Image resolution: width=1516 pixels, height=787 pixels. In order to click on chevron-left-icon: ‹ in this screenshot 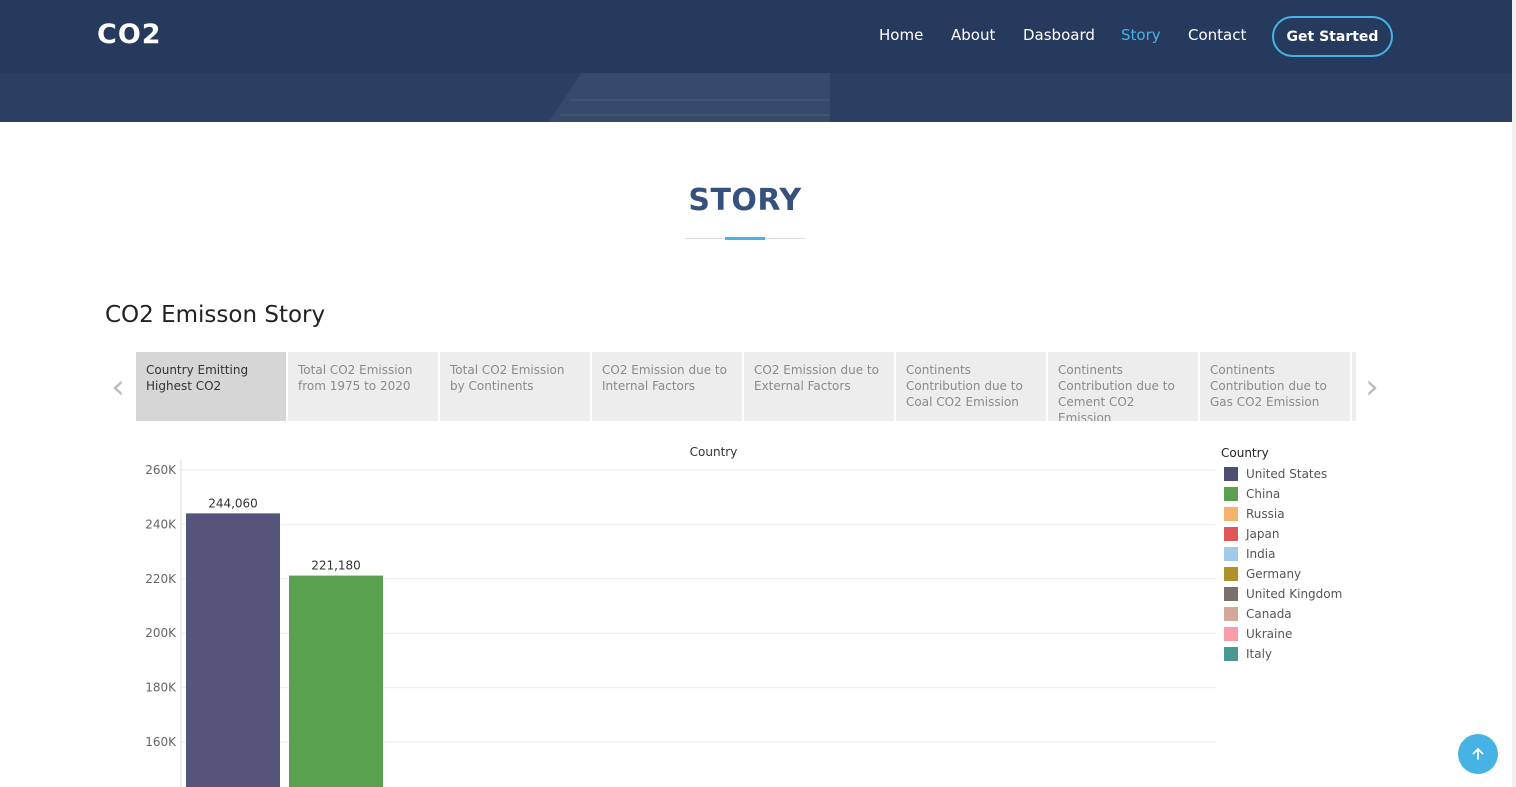, I will do `click(118, 387)`.